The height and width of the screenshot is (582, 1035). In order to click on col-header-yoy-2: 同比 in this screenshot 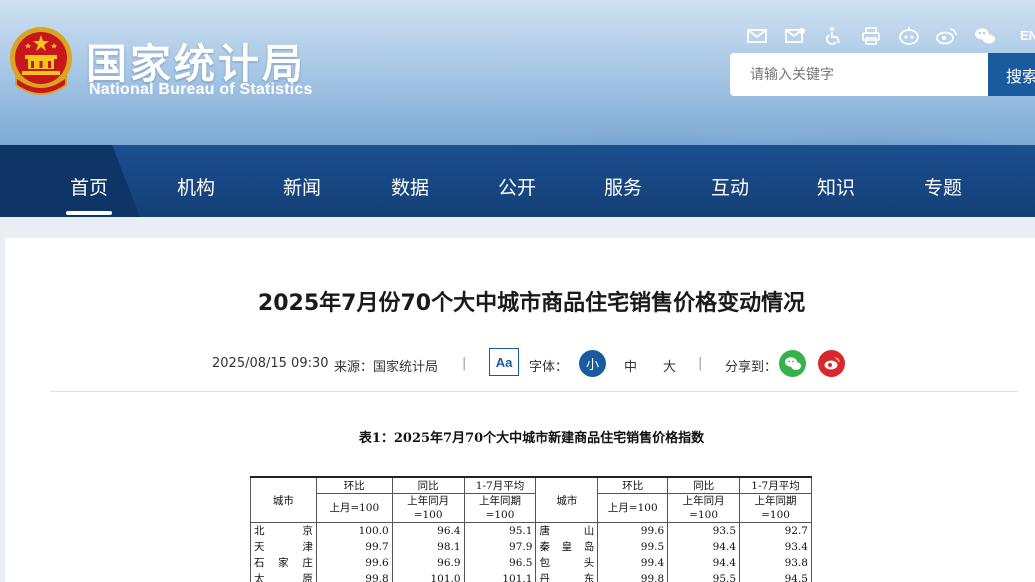, I will do `click(704, 485)`.